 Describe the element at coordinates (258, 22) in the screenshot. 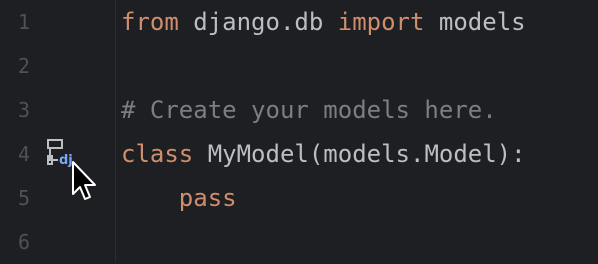

I see `code-token: django.db` at that location.